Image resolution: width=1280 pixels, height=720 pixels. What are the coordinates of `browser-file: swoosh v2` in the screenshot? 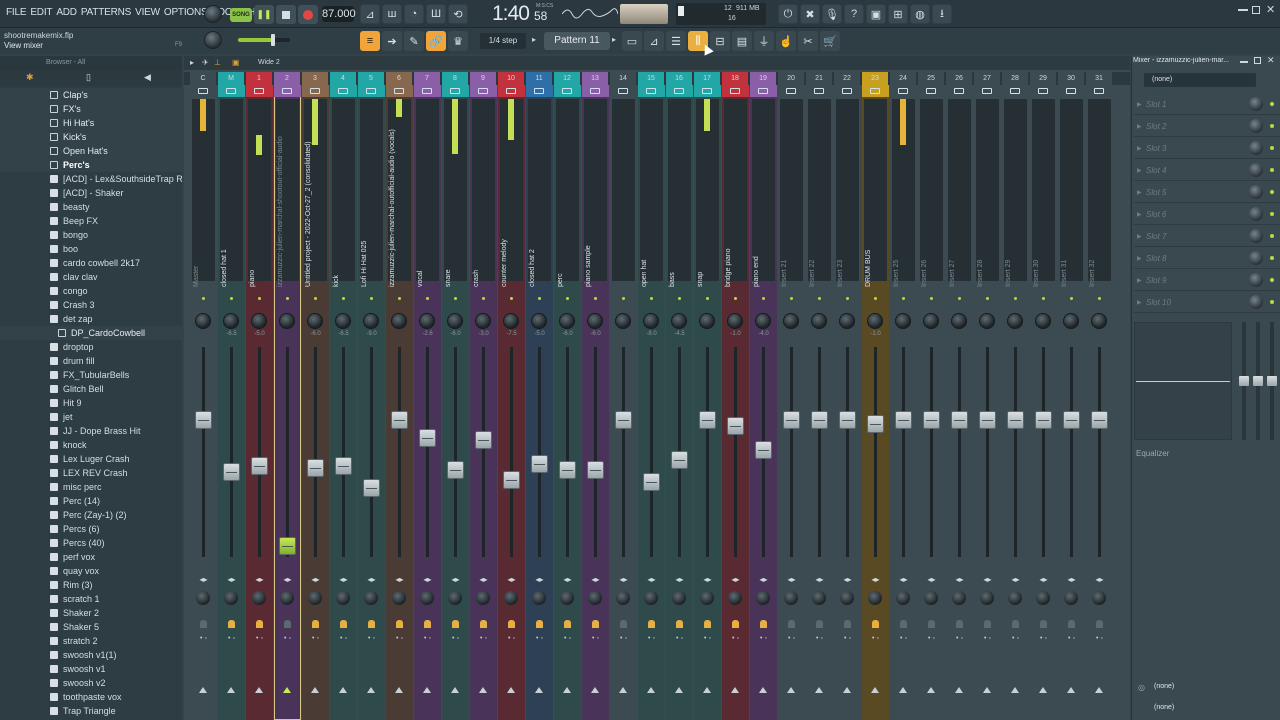 It's located at (91, 683).